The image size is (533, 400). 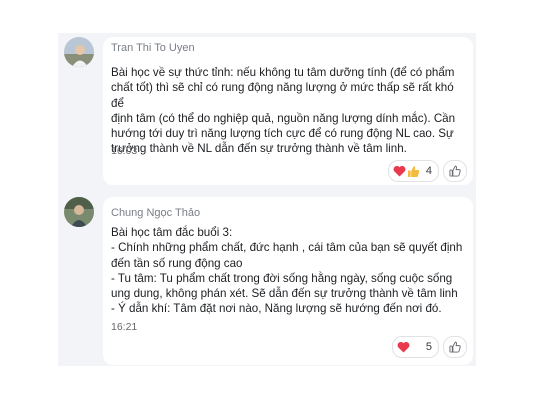 I want to click on reaction-bar: 4, so click(x=427, y=171).